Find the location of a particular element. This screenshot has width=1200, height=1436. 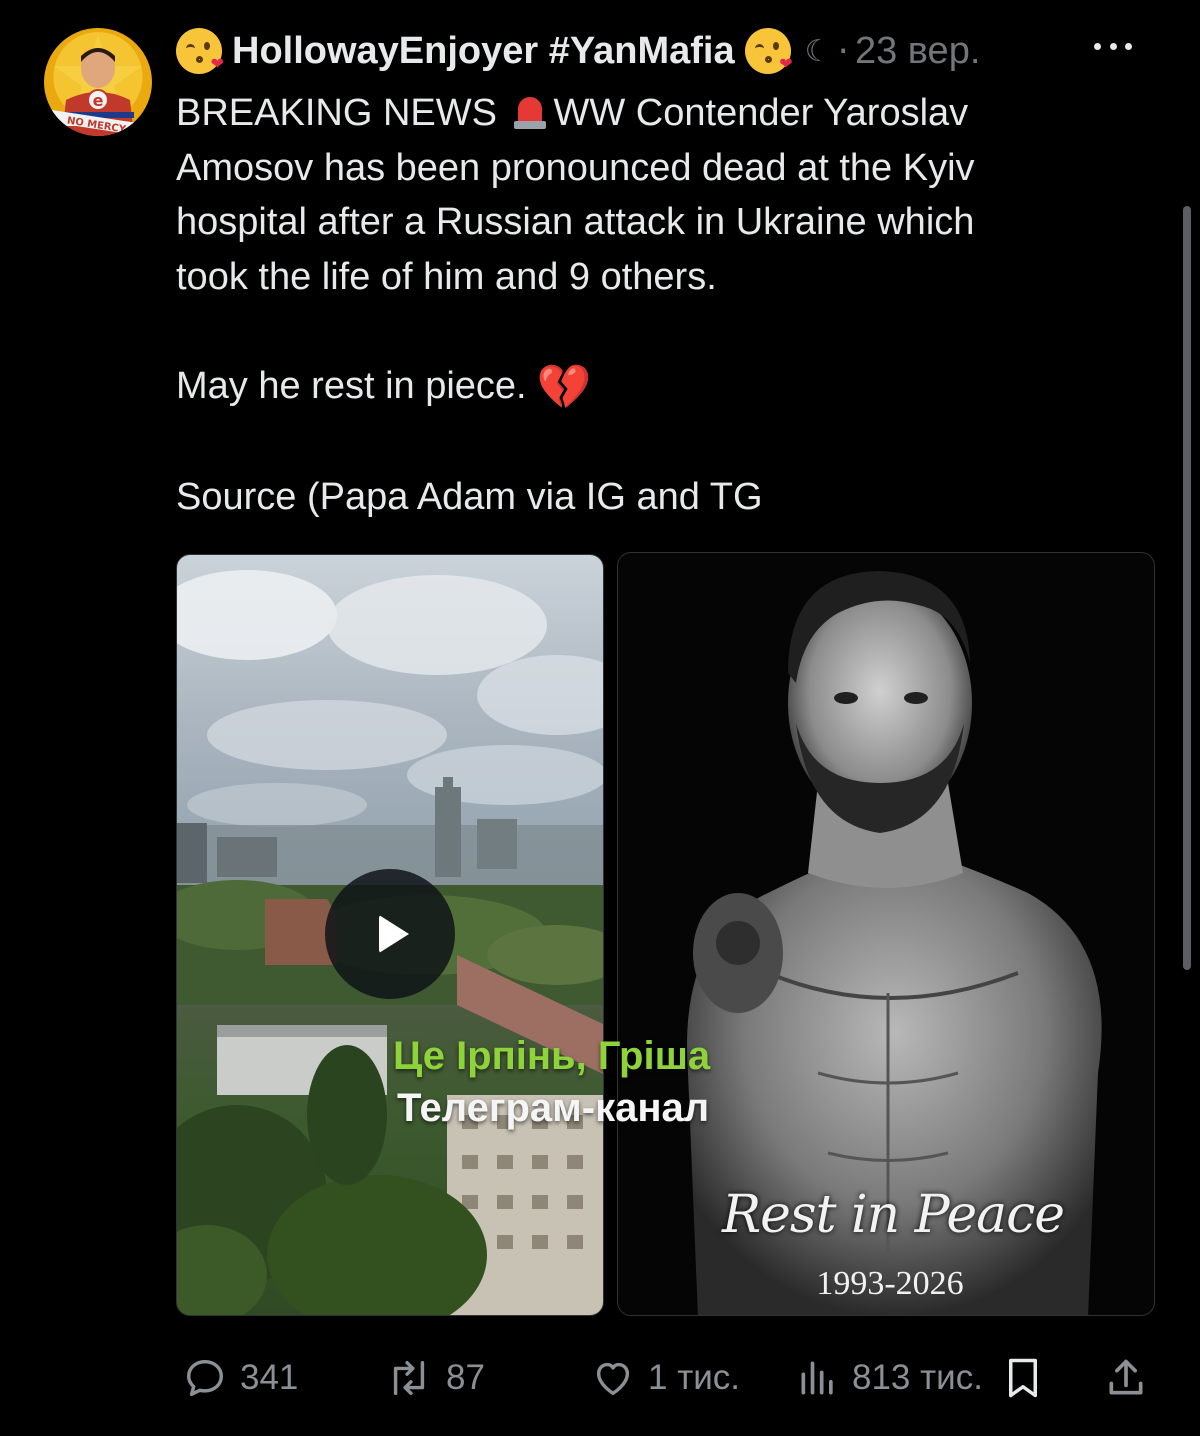

post-text-segment: May he rest in piece. is located at coordinates (351, 385).